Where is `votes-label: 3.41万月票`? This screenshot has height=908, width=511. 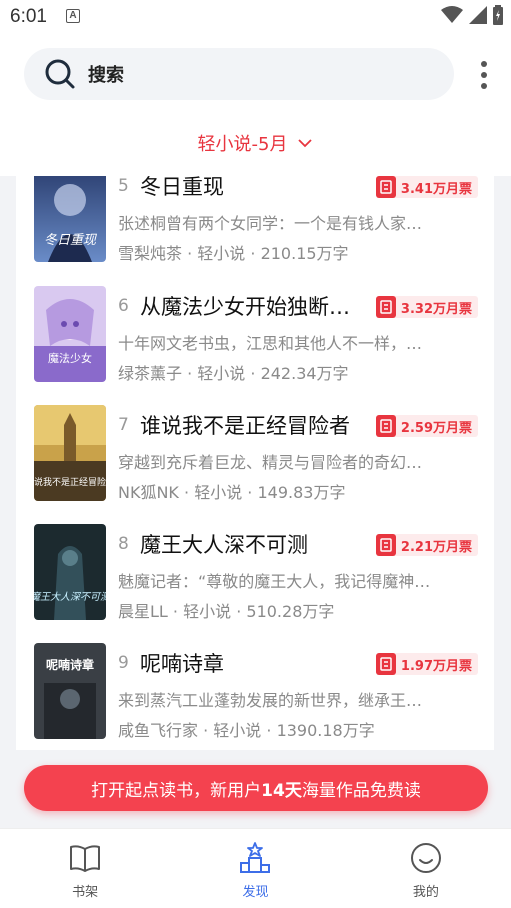
votes-label: 3.41万月票 is located at coordinates (436, 189).